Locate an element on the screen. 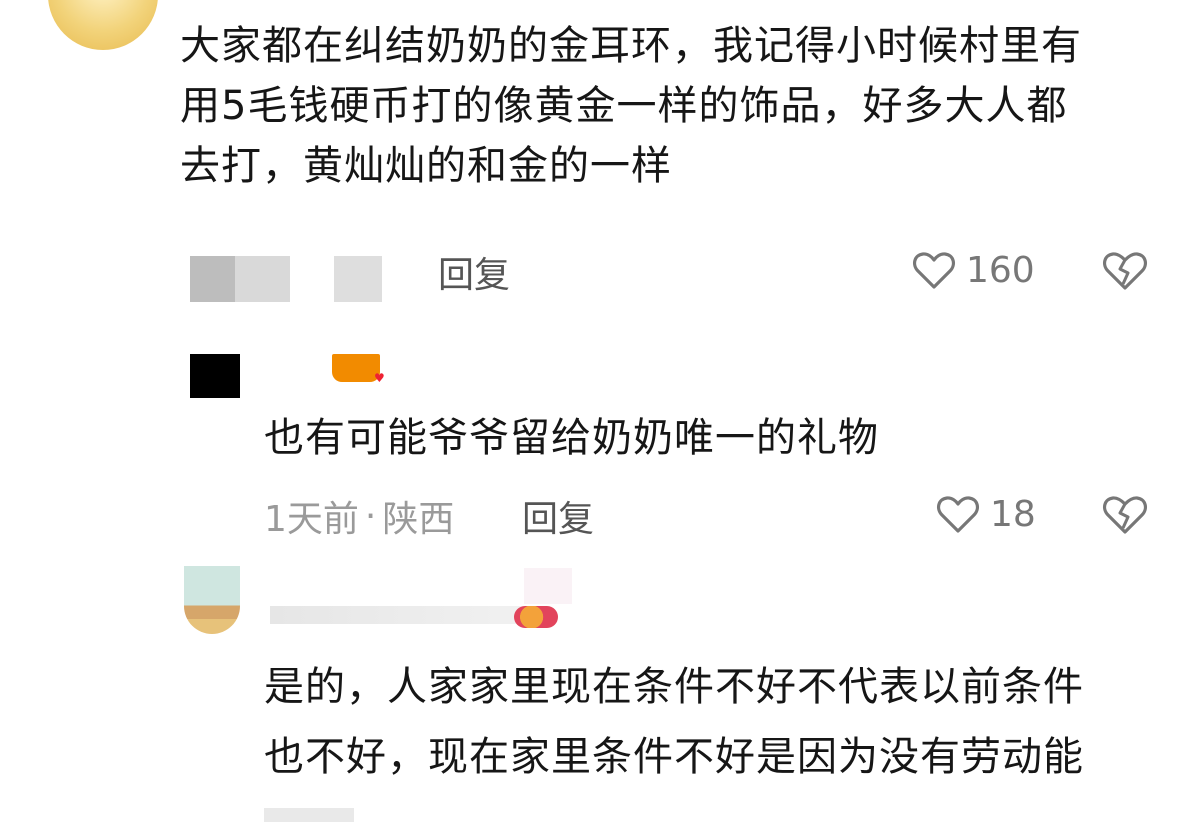 The width and height of the screenshot is (1200, 822). comment-text-line: 用5毛钱硬币打的像黄金一样的饰品，好多大人都 is located at coordinates (624, 106).